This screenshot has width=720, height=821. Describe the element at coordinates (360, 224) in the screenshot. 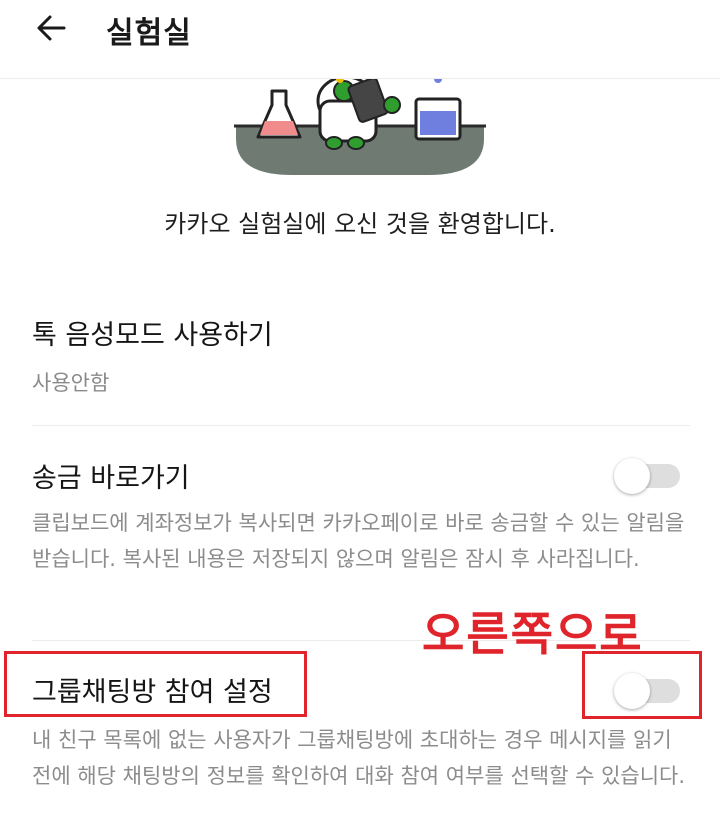

I see `welcome-message: 카카오 실험실에 오신 것을 환영합니다.` at that location.